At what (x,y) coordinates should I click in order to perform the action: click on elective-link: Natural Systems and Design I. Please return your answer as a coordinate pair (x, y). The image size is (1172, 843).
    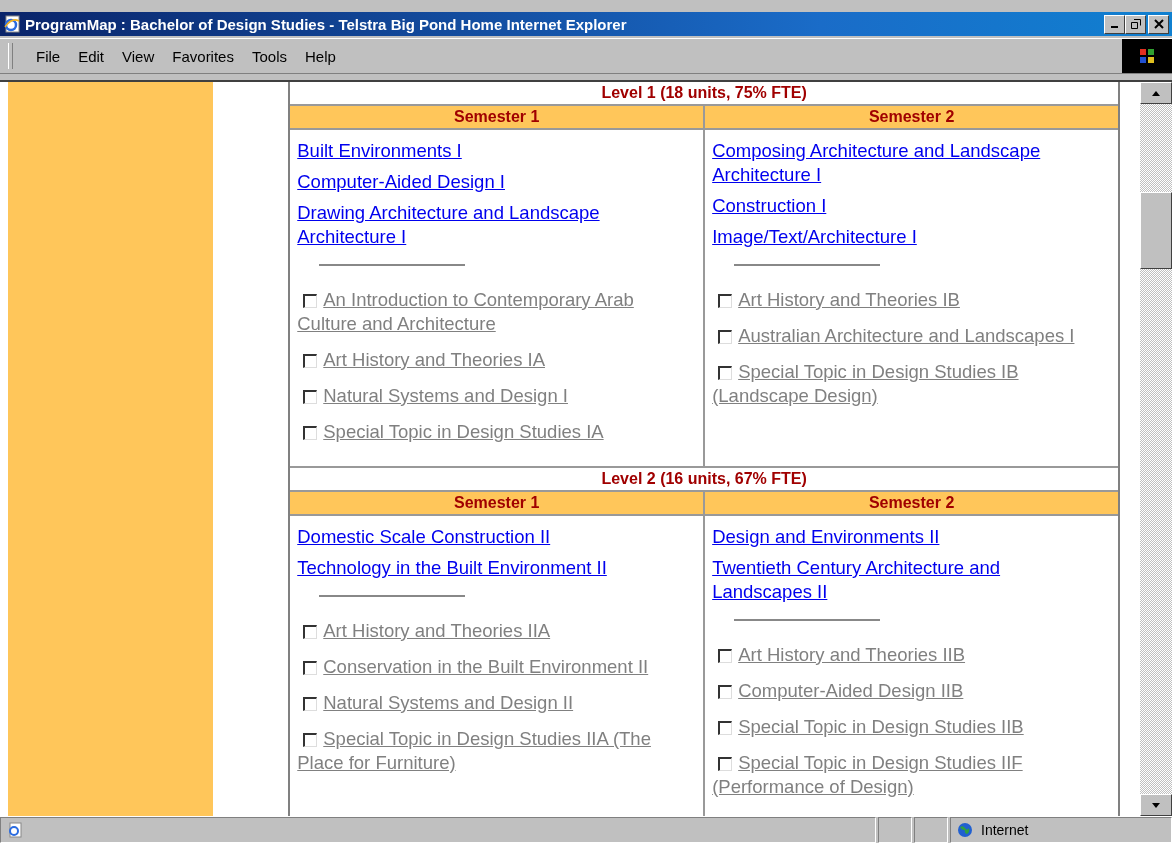
    Looking at the image, I should click on (485, 396).